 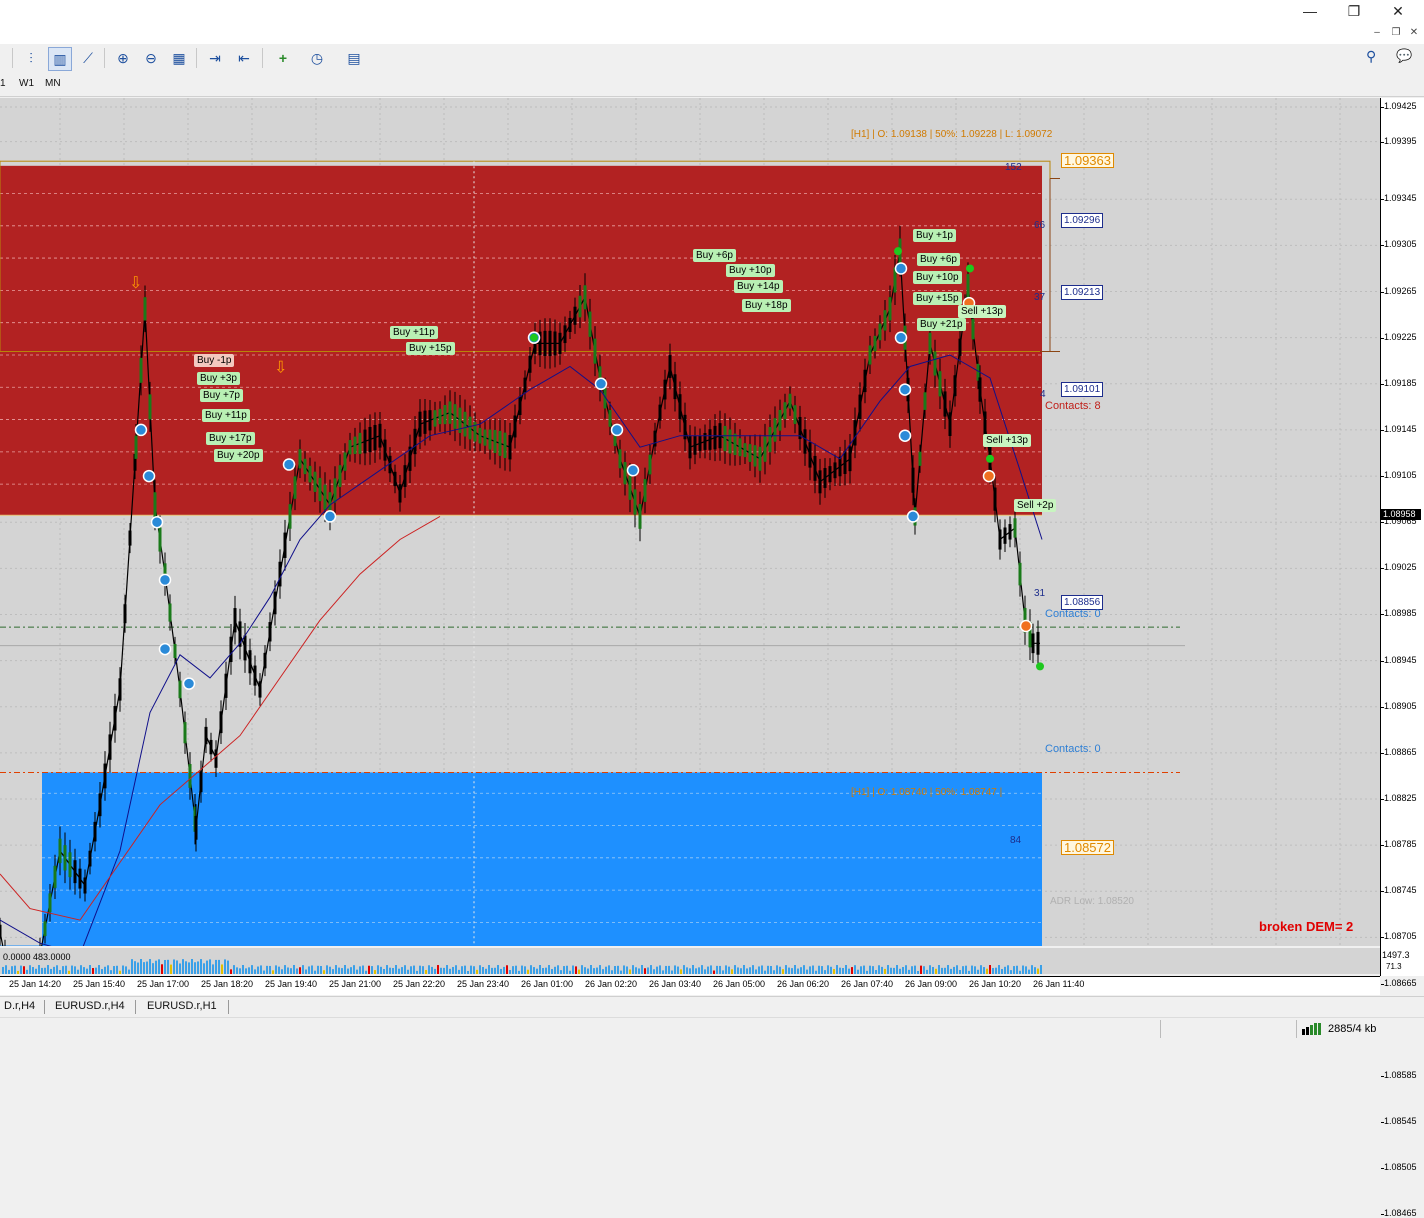 What do you see at coordinates (712, 11) in the screenshot?
I see `title-bar: — ❐ ✕` at bounding box center [712, 11].